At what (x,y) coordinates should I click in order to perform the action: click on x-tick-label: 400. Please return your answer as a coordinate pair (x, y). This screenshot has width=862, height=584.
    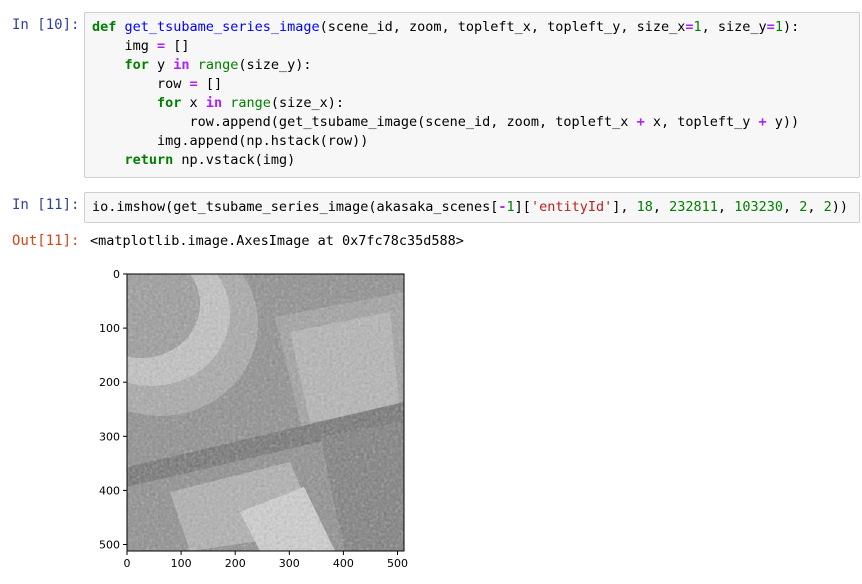
    Looking at the image, I should click on (343, 563).